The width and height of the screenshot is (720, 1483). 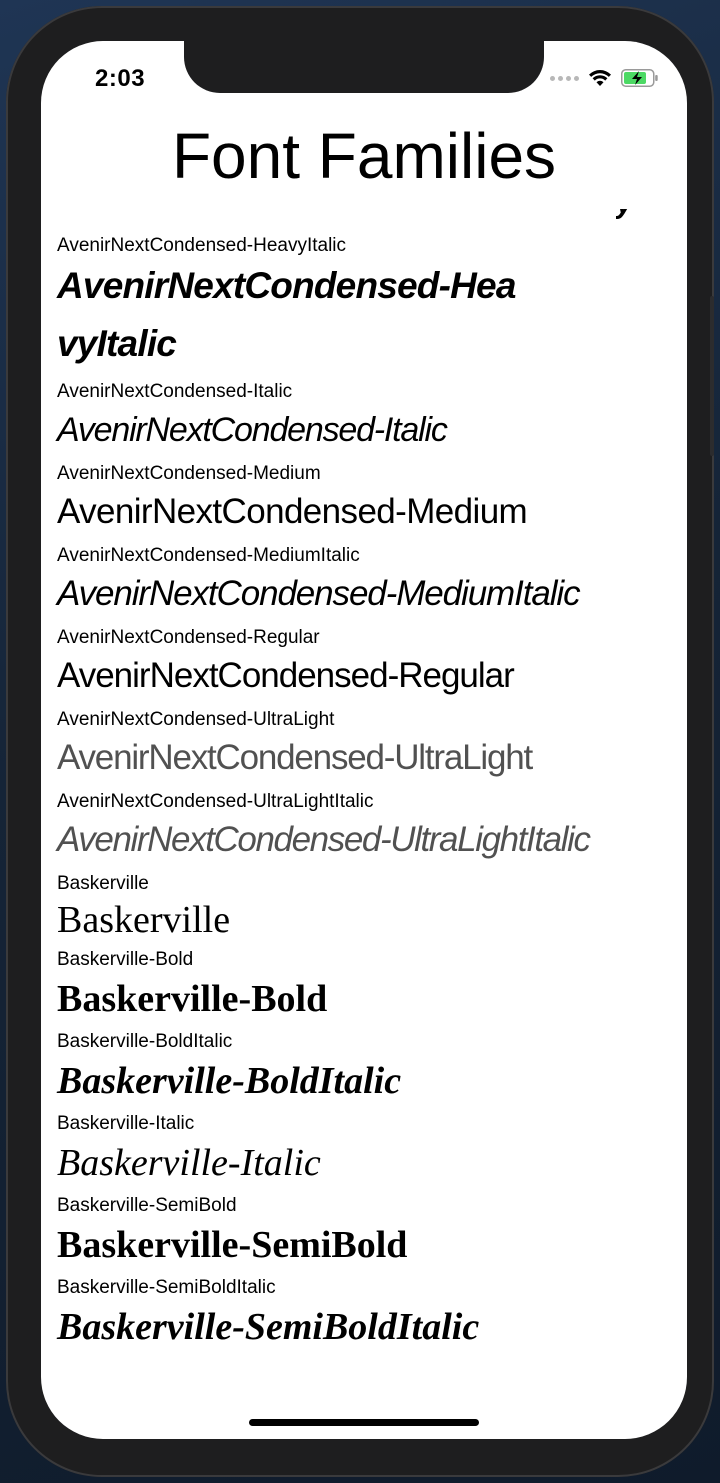 I want to click on font-sample-text: Baskerville-SemiBold, so click(x=232, y=1245).